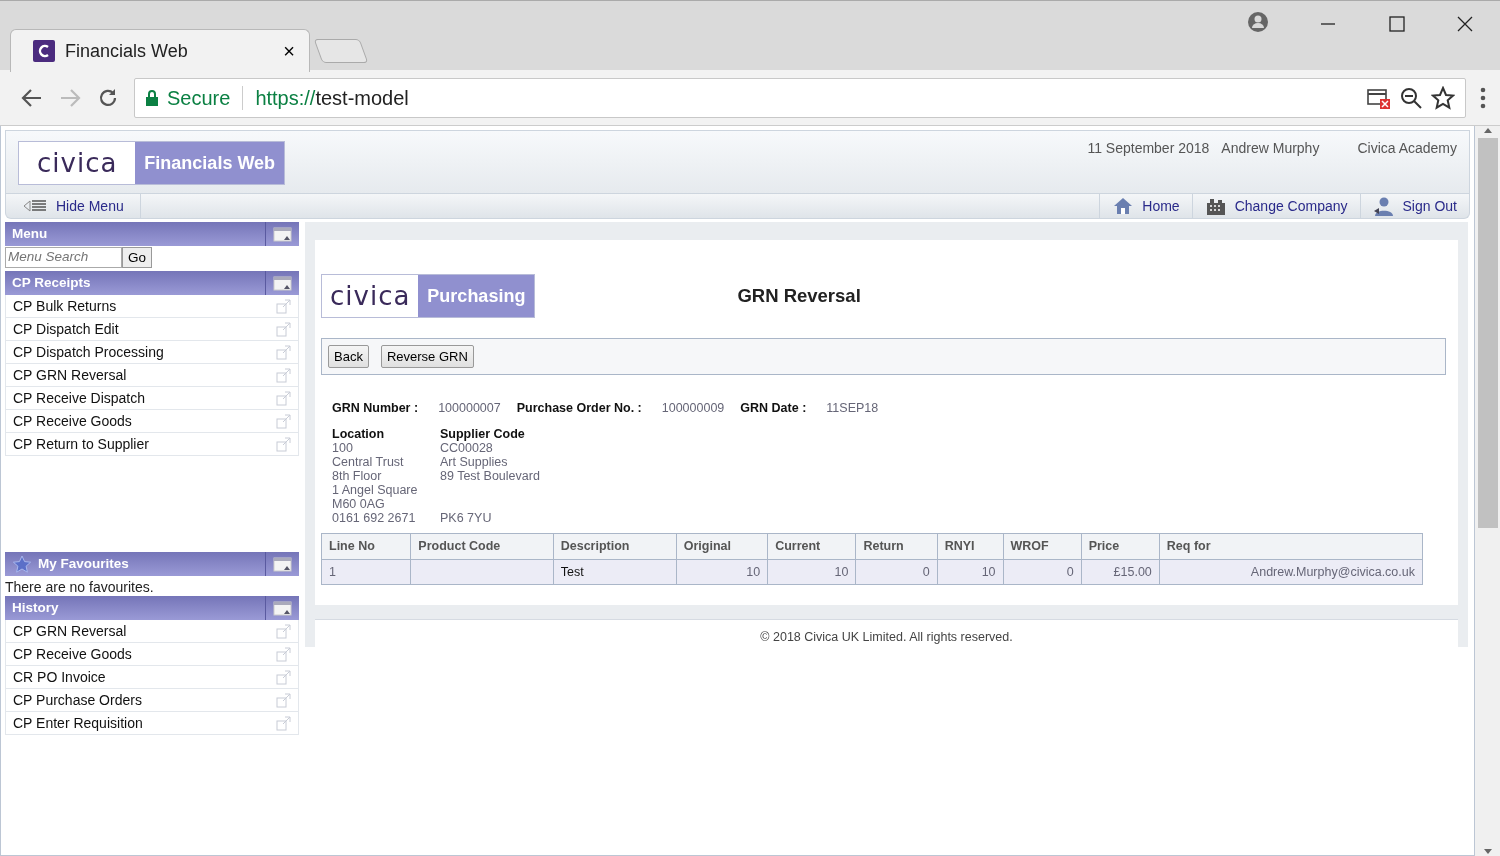  What do you see at coordinates (152, 329) in the screenshot?
I see `menu-item: CP Dispatch Edit` at bounding box center [152, 329].